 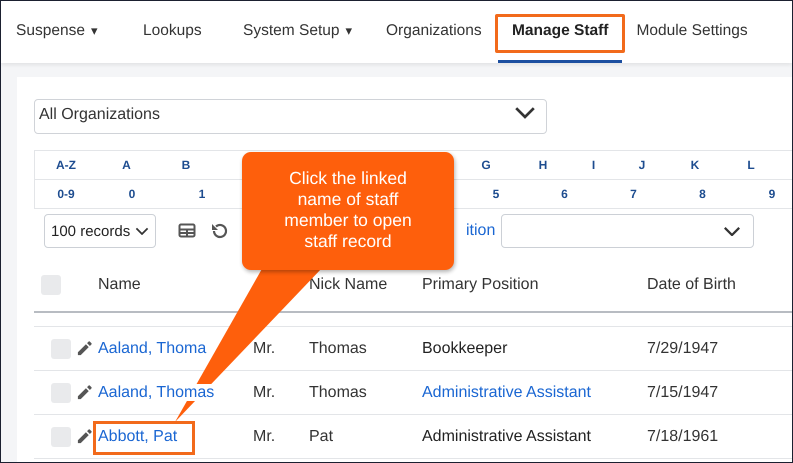 What do you see at coordinates (691, 284) in the screenshot?
I see `column-header: Date of Birth` at bounding box center [691, 284].